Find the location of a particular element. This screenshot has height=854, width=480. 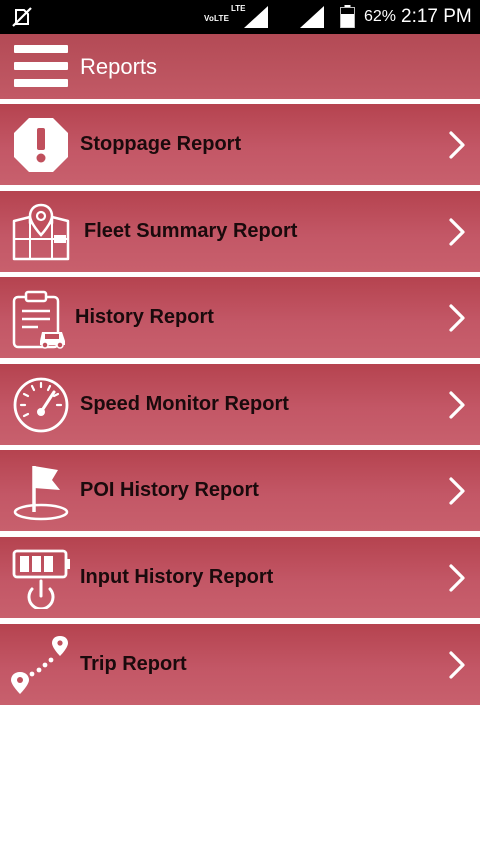

report-label: Stoppage Report is located at coordinates (161, 144).